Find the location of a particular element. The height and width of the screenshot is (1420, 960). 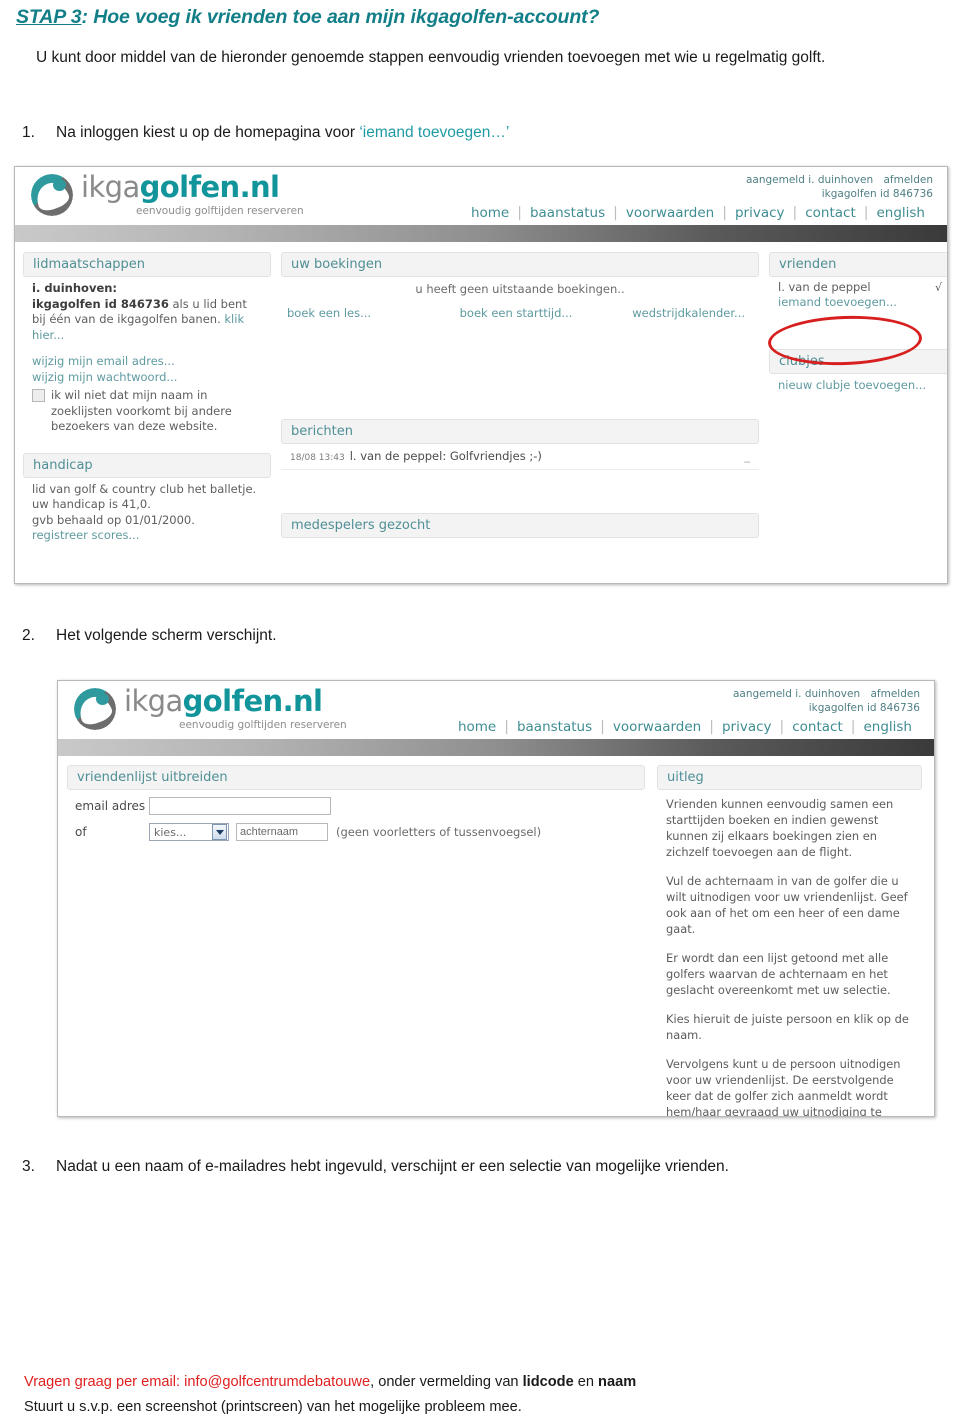

logo-tagline: eenvoudig golftijden reserveren is located at coordinates (263, 725).